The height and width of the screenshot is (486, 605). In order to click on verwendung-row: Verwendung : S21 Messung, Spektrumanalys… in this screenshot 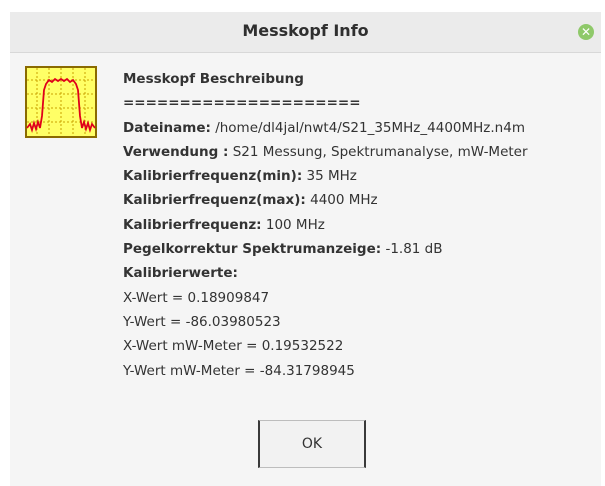, I will do `click(361, 152)`.